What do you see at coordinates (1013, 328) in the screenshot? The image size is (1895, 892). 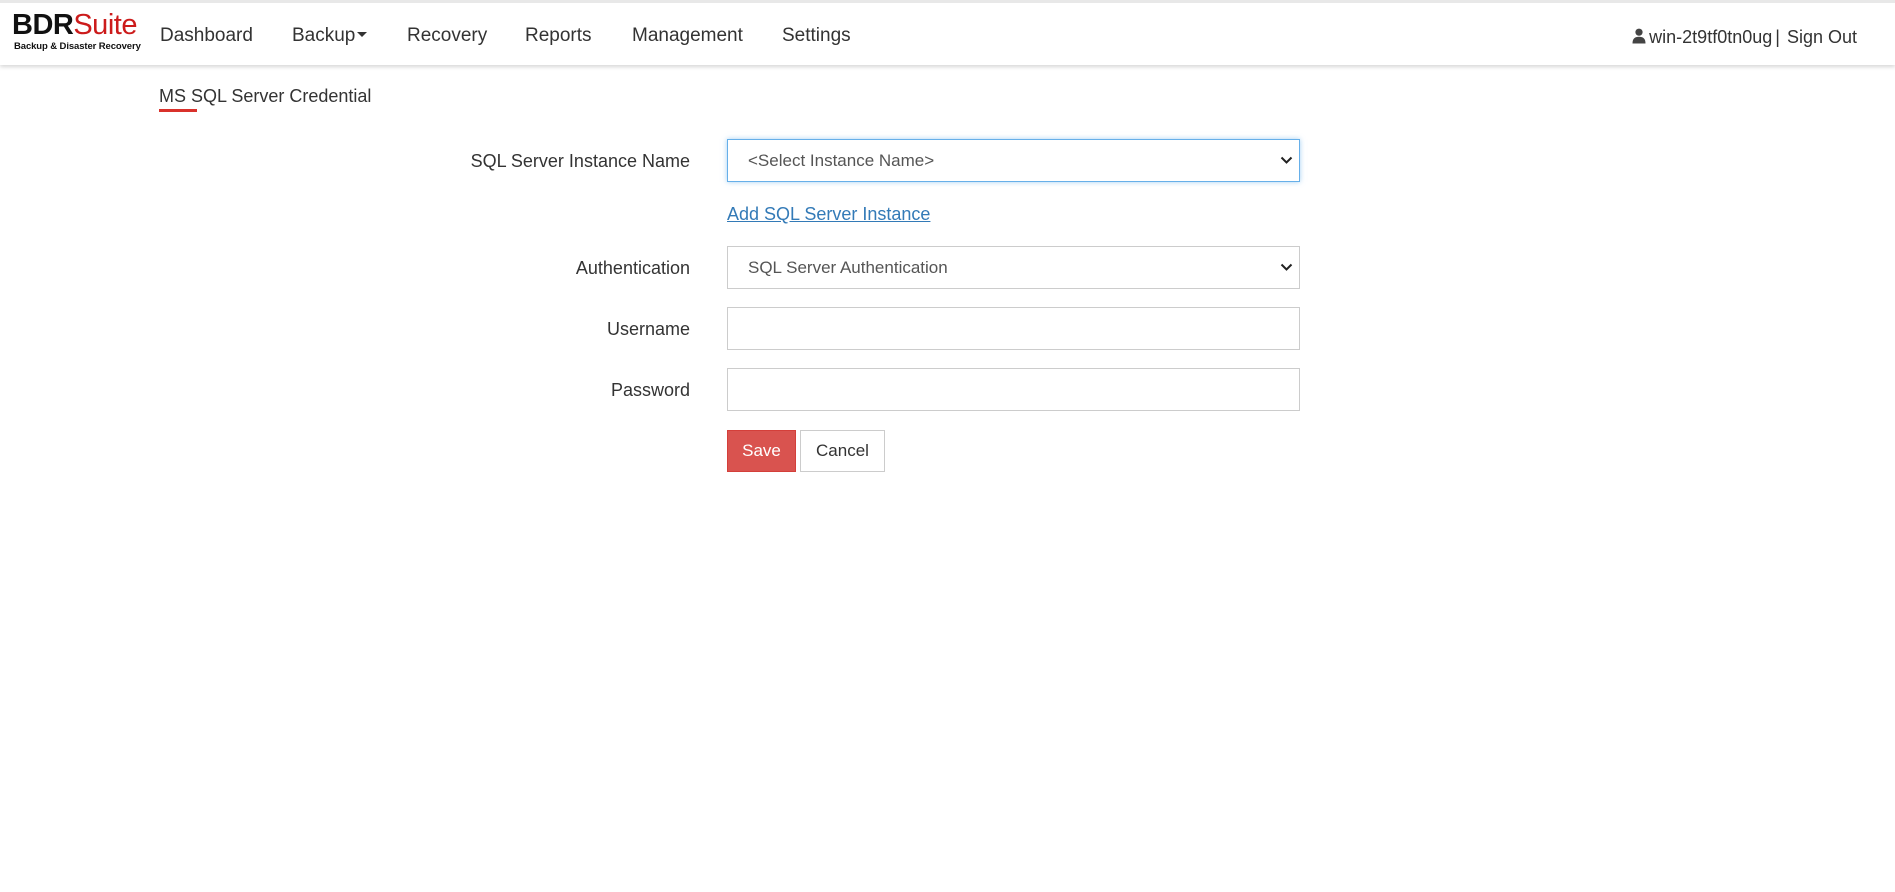 I see `username-input` at bounding box center [1013, 328].